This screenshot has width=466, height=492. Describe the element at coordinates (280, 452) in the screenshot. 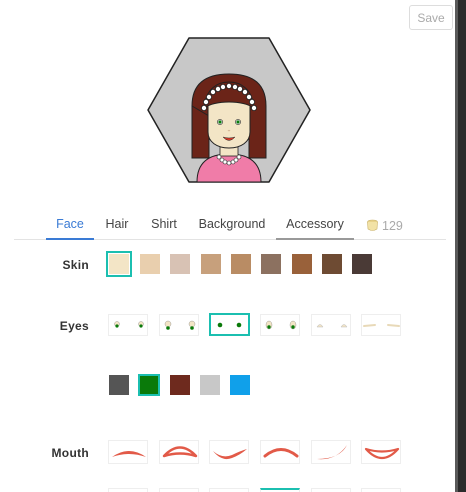

I see `mouth-style-arch` at that location.